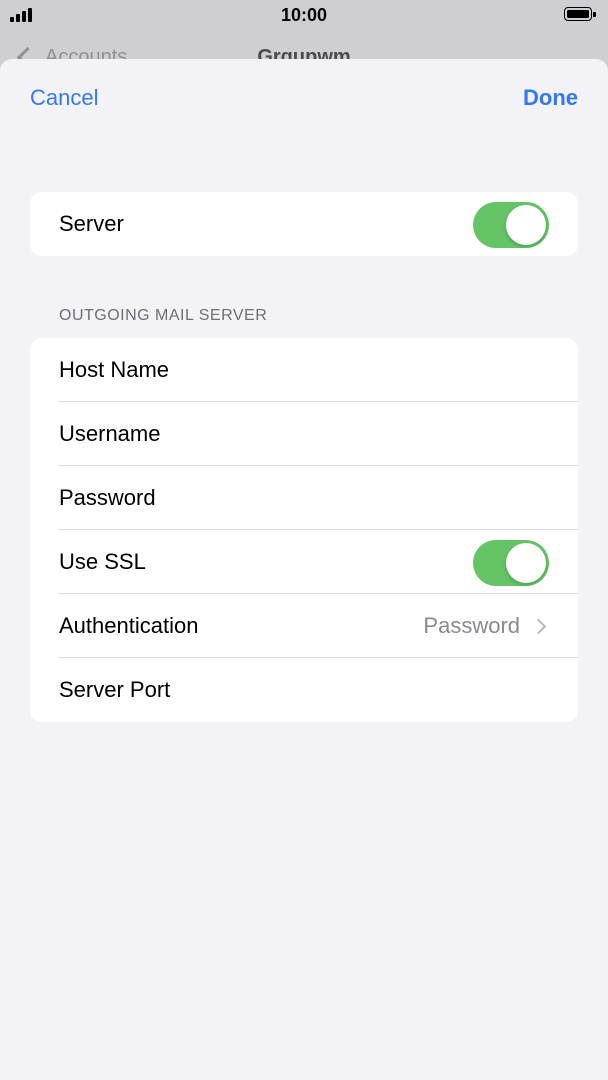 This screenshot has height=1080, width=608. What do you see at coordinates (304, 626) in the screenshot?
I see `authentication-row: Authentication Password` at bounding box center [304, 626].